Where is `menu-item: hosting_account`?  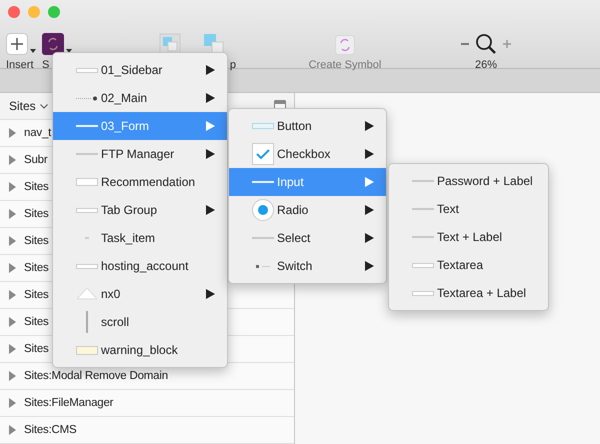 menu-item: hosting_account is located at coordinates (140, 266).